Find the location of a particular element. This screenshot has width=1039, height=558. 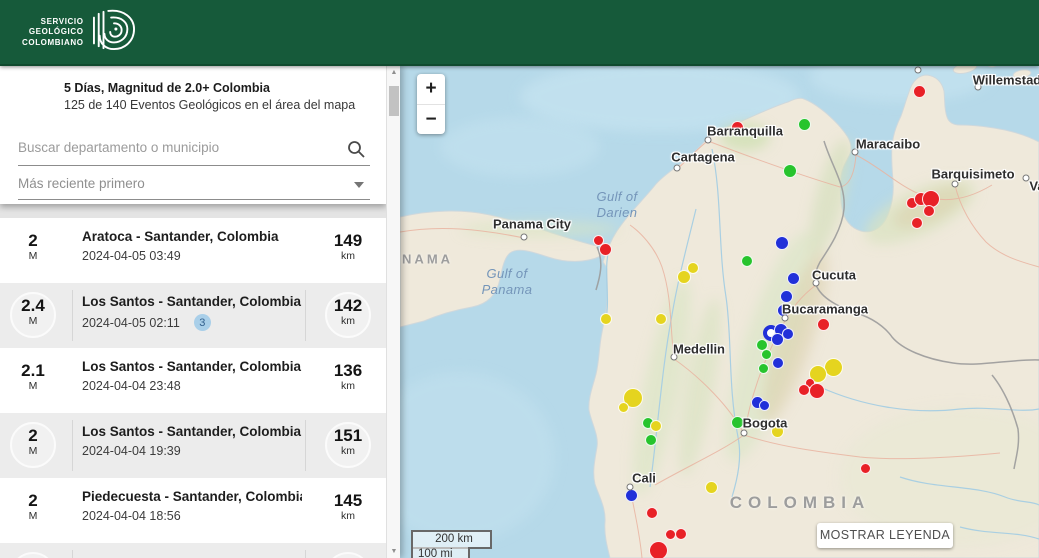

city-label: Barquisimeto is located at coordinates (973, 174).